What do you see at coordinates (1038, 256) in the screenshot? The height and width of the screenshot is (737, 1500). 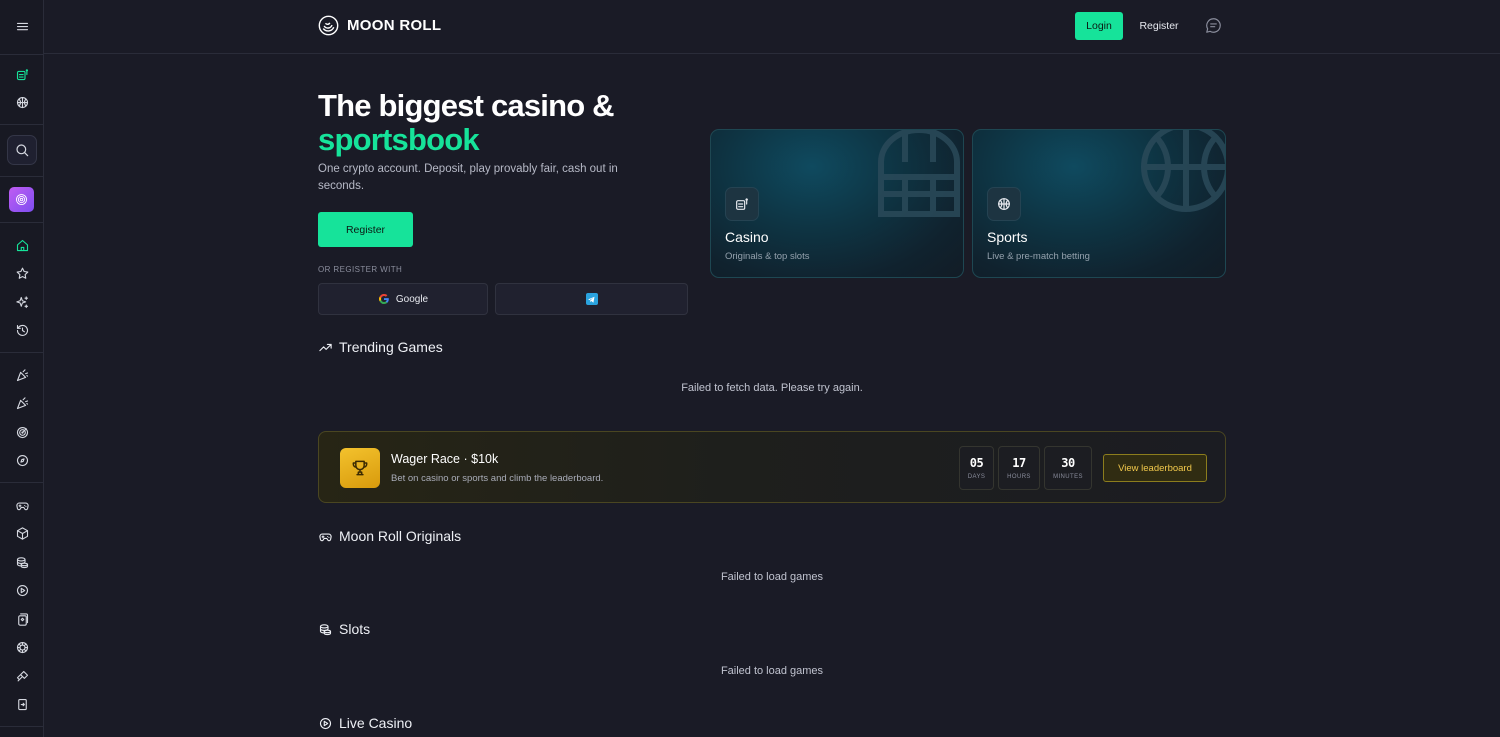 I see `sports-card-subtitle: Live & pre-match betting` at bounding box center [1038, 256].